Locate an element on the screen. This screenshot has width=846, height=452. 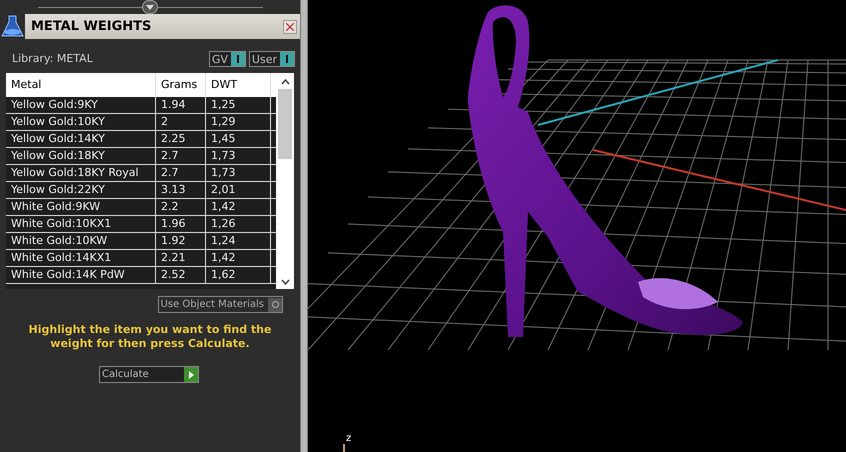
table-cell: White Gold:9KW is located at coordinates (81, 207).